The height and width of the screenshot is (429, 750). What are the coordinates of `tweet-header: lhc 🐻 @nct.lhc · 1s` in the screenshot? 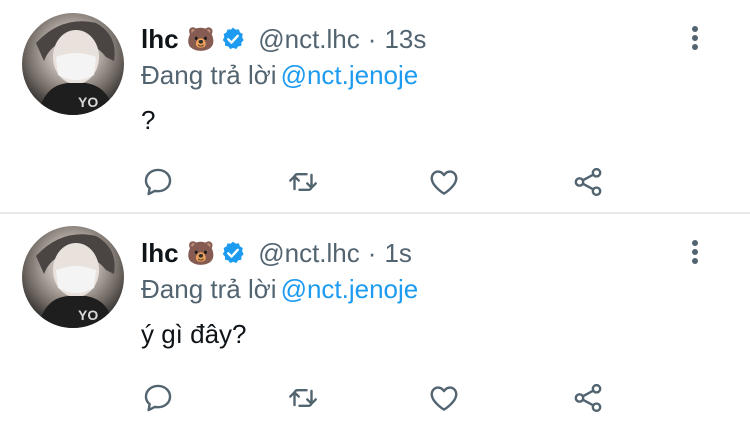 It's located at (276, 253).